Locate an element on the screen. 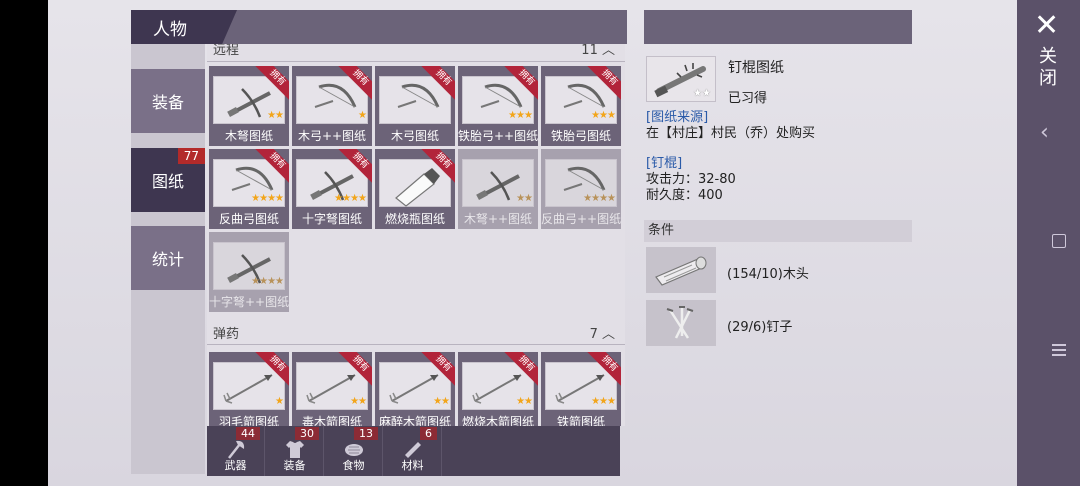 This screenshot has height=486, width=1080. category-name: 远程 is located at coordinates (226, 51).